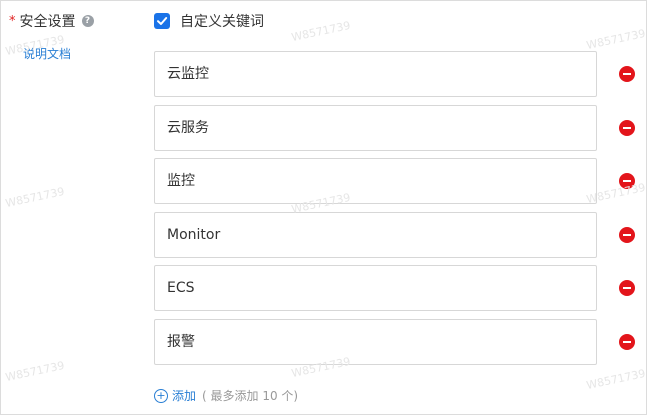 This screenshot has width=647, height=415. What do you see at coordinates (12, 21) in the screenshot?
I see `required-mark: *` at bounding box center [12, 21].